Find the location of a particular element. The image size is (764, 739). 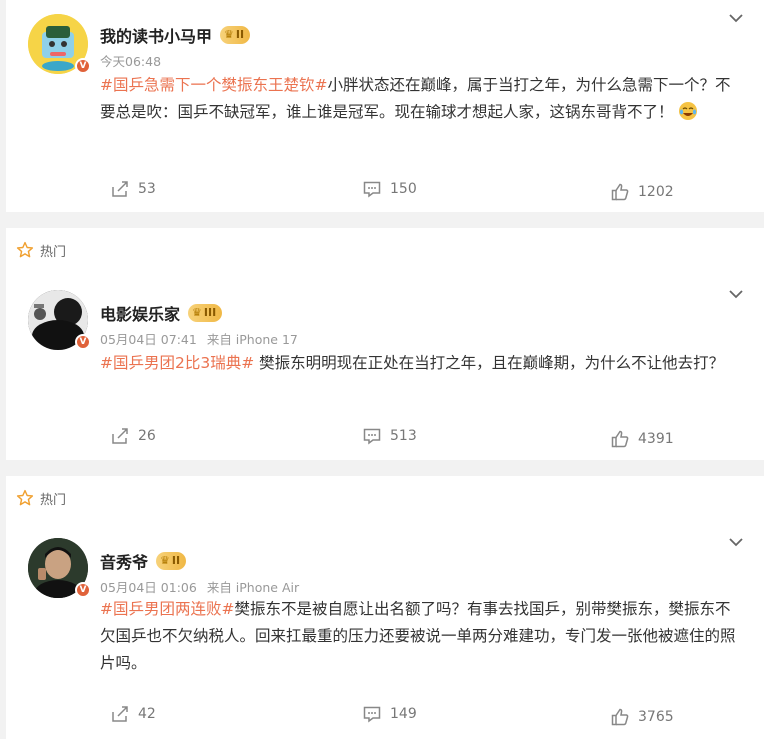

post-hashtag: #国乒急需下一个樊振东王楚钦# is located at coordinates (213, 85).